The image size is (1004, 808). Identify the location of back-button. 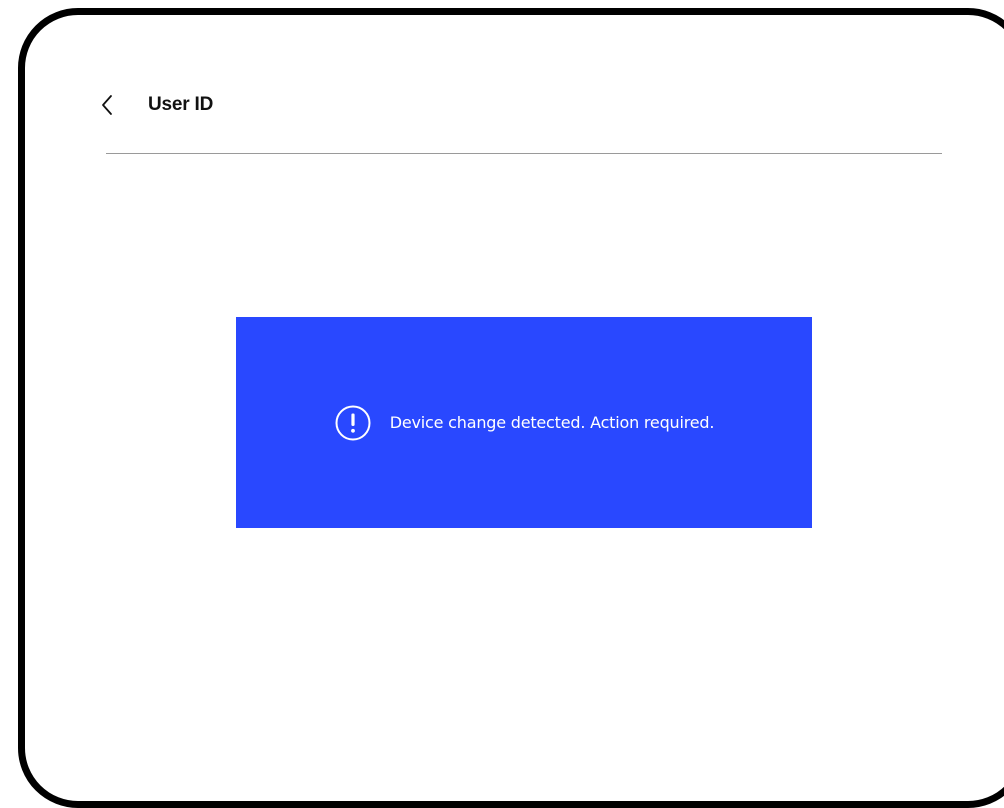
(112, 105).